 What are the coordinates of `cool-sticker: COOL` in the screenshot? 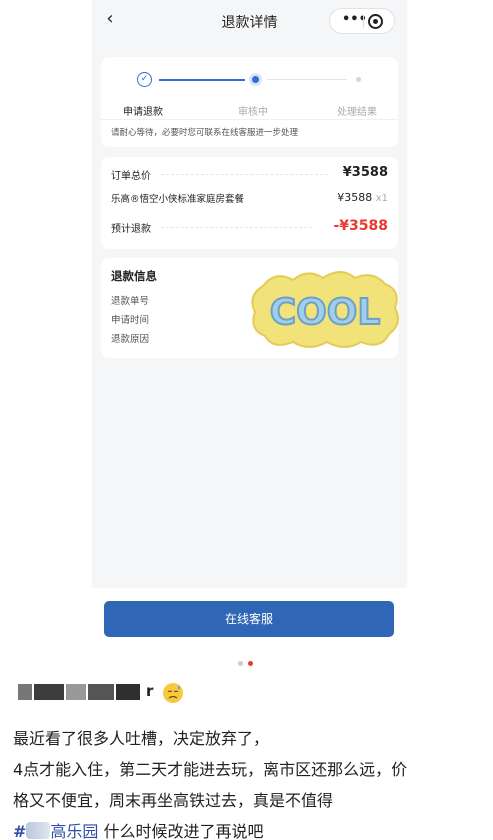 It's located at (325, 309).